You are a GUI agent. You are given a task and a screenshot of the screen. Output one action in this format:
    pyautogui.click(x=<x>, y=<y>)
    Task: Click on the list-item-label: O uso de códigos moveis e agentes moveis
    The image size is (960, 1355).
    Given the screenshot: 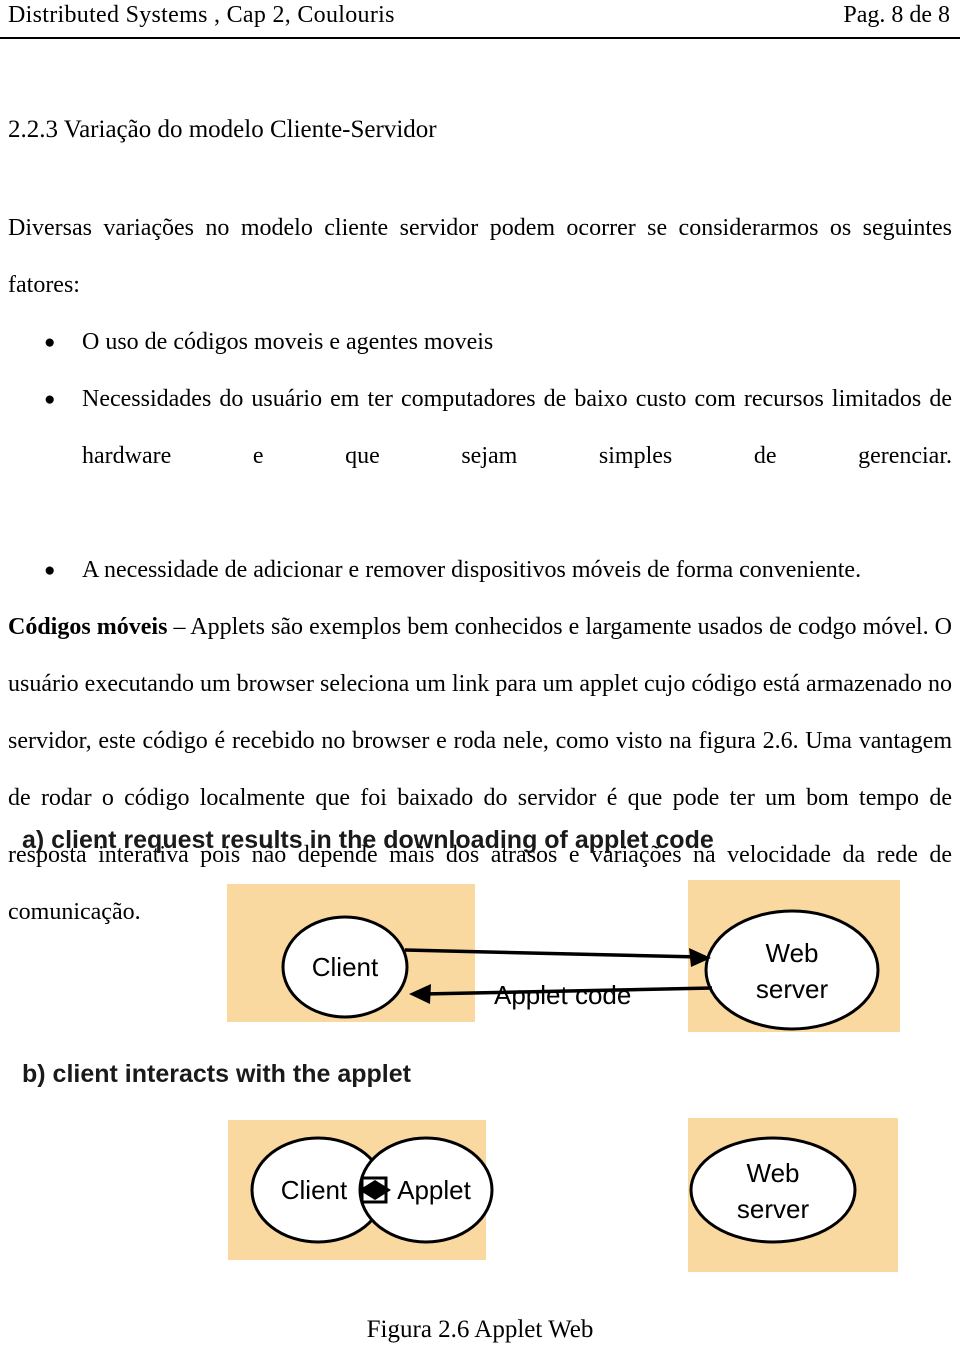 What is the action you would take?
    pyautogui.click(x=288, y=342)
    